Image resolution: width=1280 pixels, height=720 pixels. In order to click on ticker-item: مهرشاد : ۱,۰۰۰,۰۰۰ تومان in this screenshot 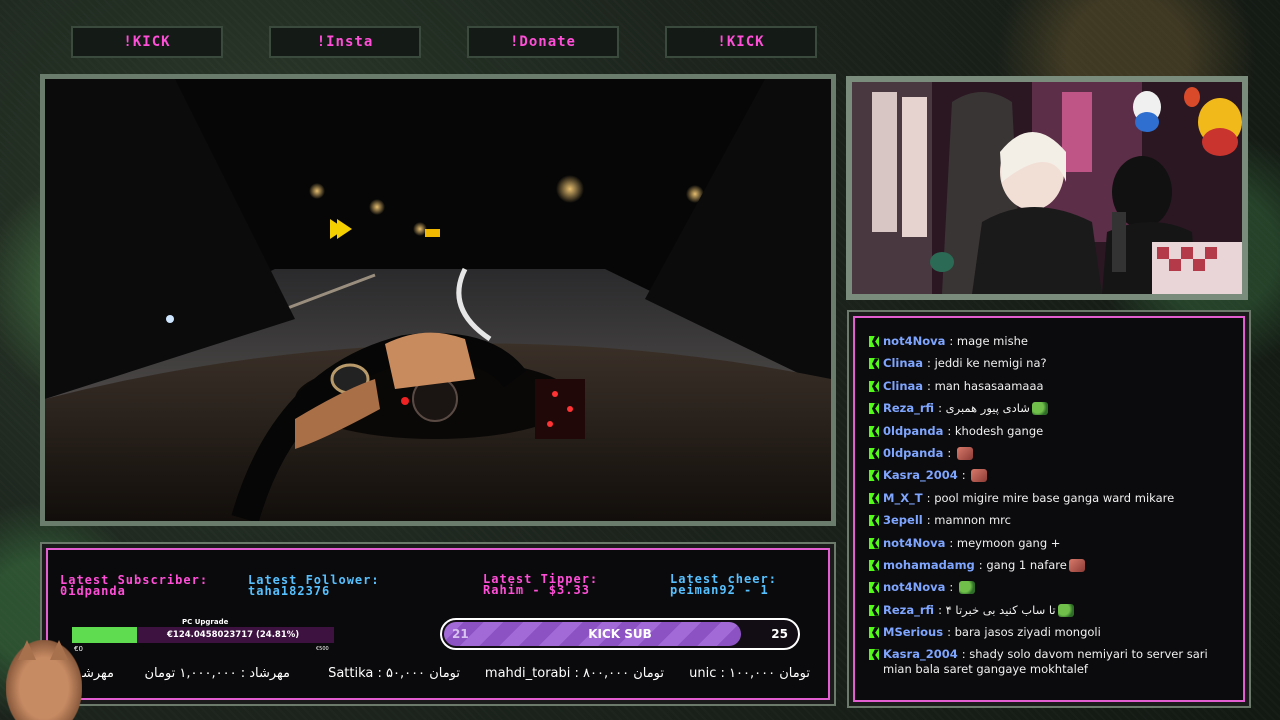, I will do `click(217, 673)`.